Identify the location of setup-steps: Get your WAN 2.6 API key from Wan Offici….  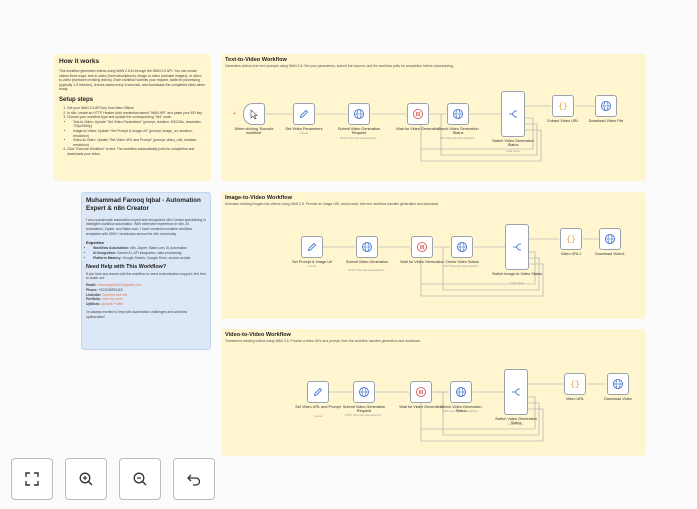
(132, 131).